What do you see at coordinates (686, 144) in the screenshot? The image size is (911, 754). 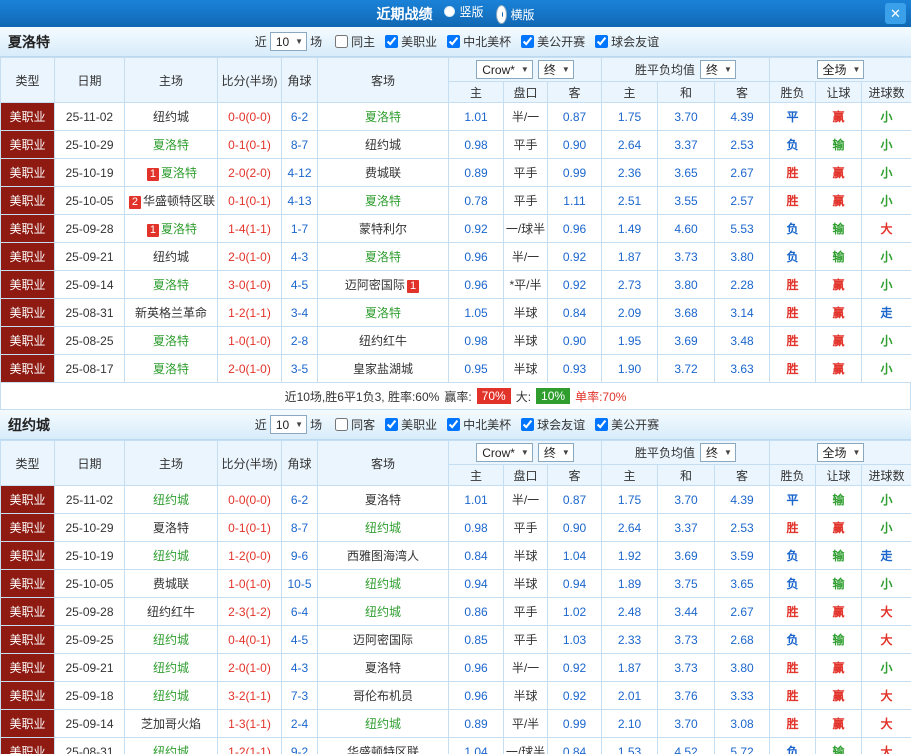 I see `avg-draw-cell: 3.37` at bounding box center [686, 144].